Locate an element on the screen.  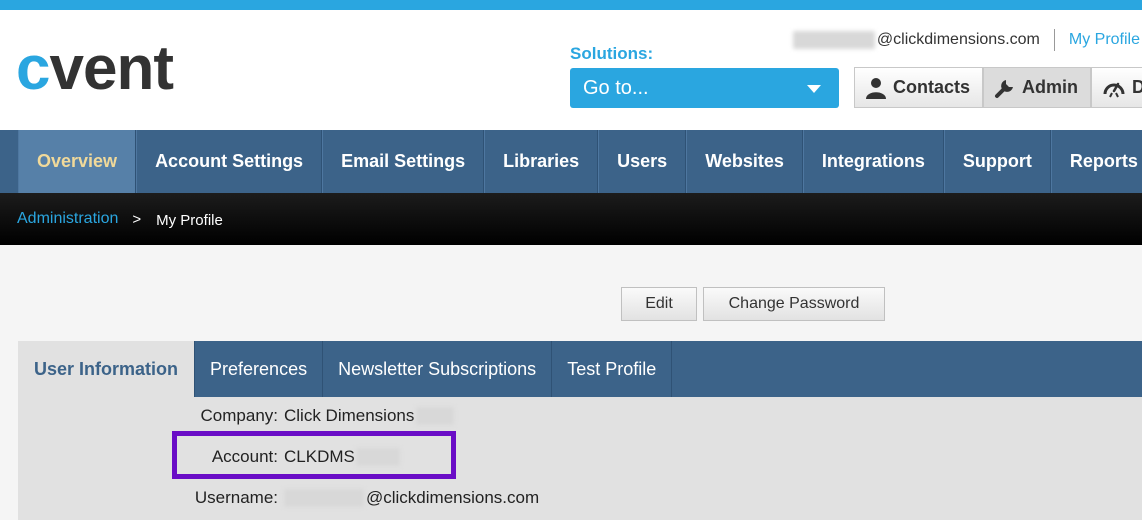
nav-libraries: Libraries is located at coordinates (541, 161).